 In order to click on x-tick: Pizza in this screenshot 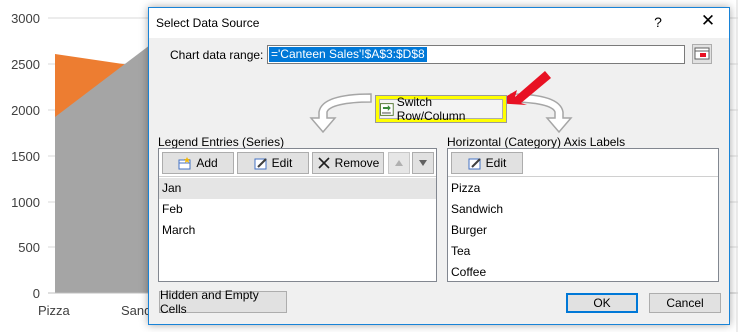, I will do `click(54, 310)`.